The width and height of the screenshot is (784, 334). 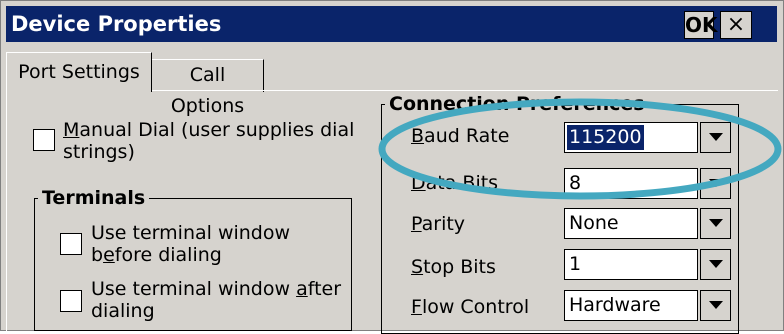 What do you see at coordinates (391, 24) in the screenshot?
I see `title-bar: Device Properties OK ×` at bounding box center [391, 24].